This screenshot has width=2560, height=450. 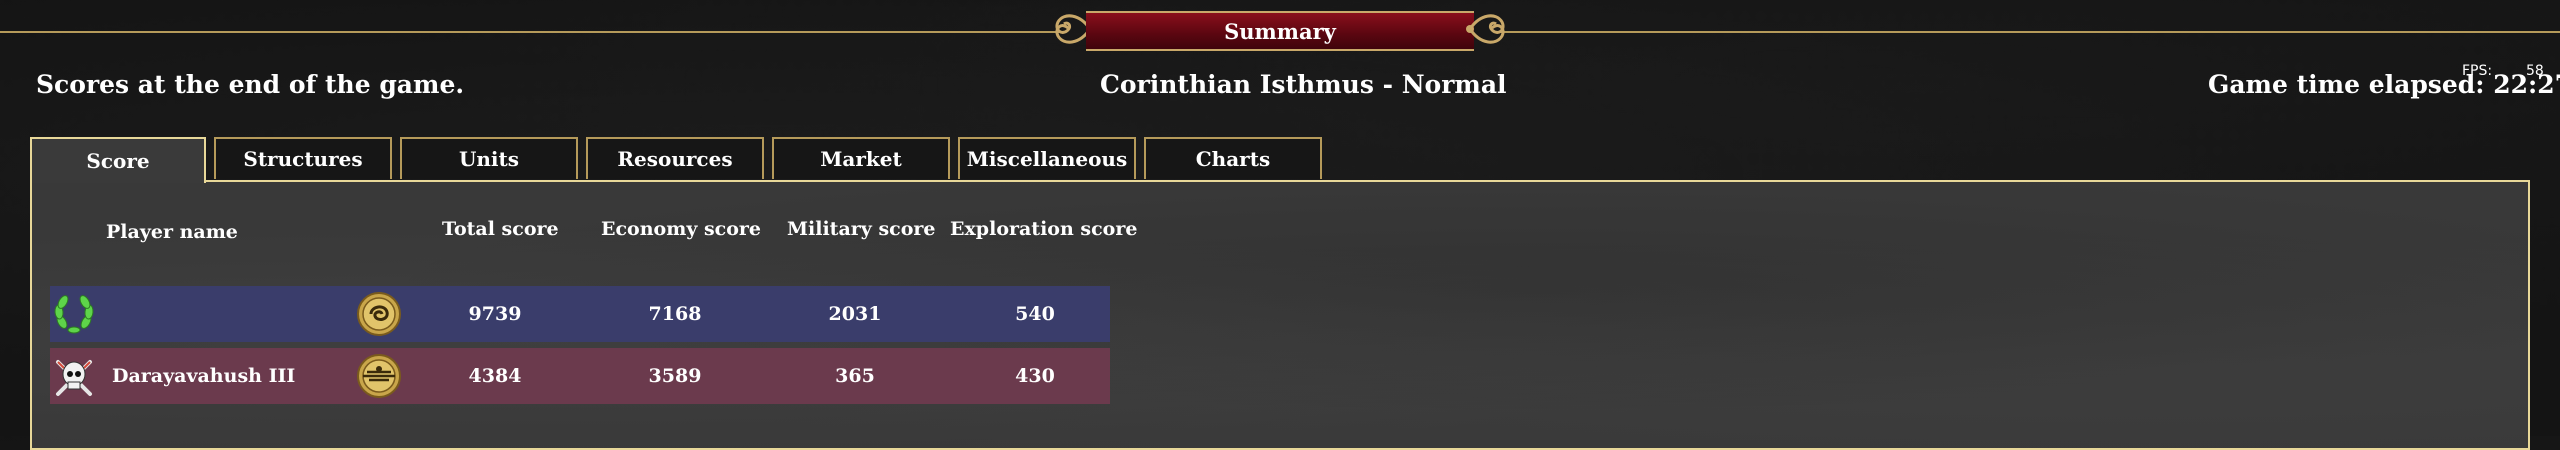 What do you see at coordinates (250, 84) in the screenshot?
I see `summary-caption: Scores at the end of the game.` at bounding box center [250, 84].